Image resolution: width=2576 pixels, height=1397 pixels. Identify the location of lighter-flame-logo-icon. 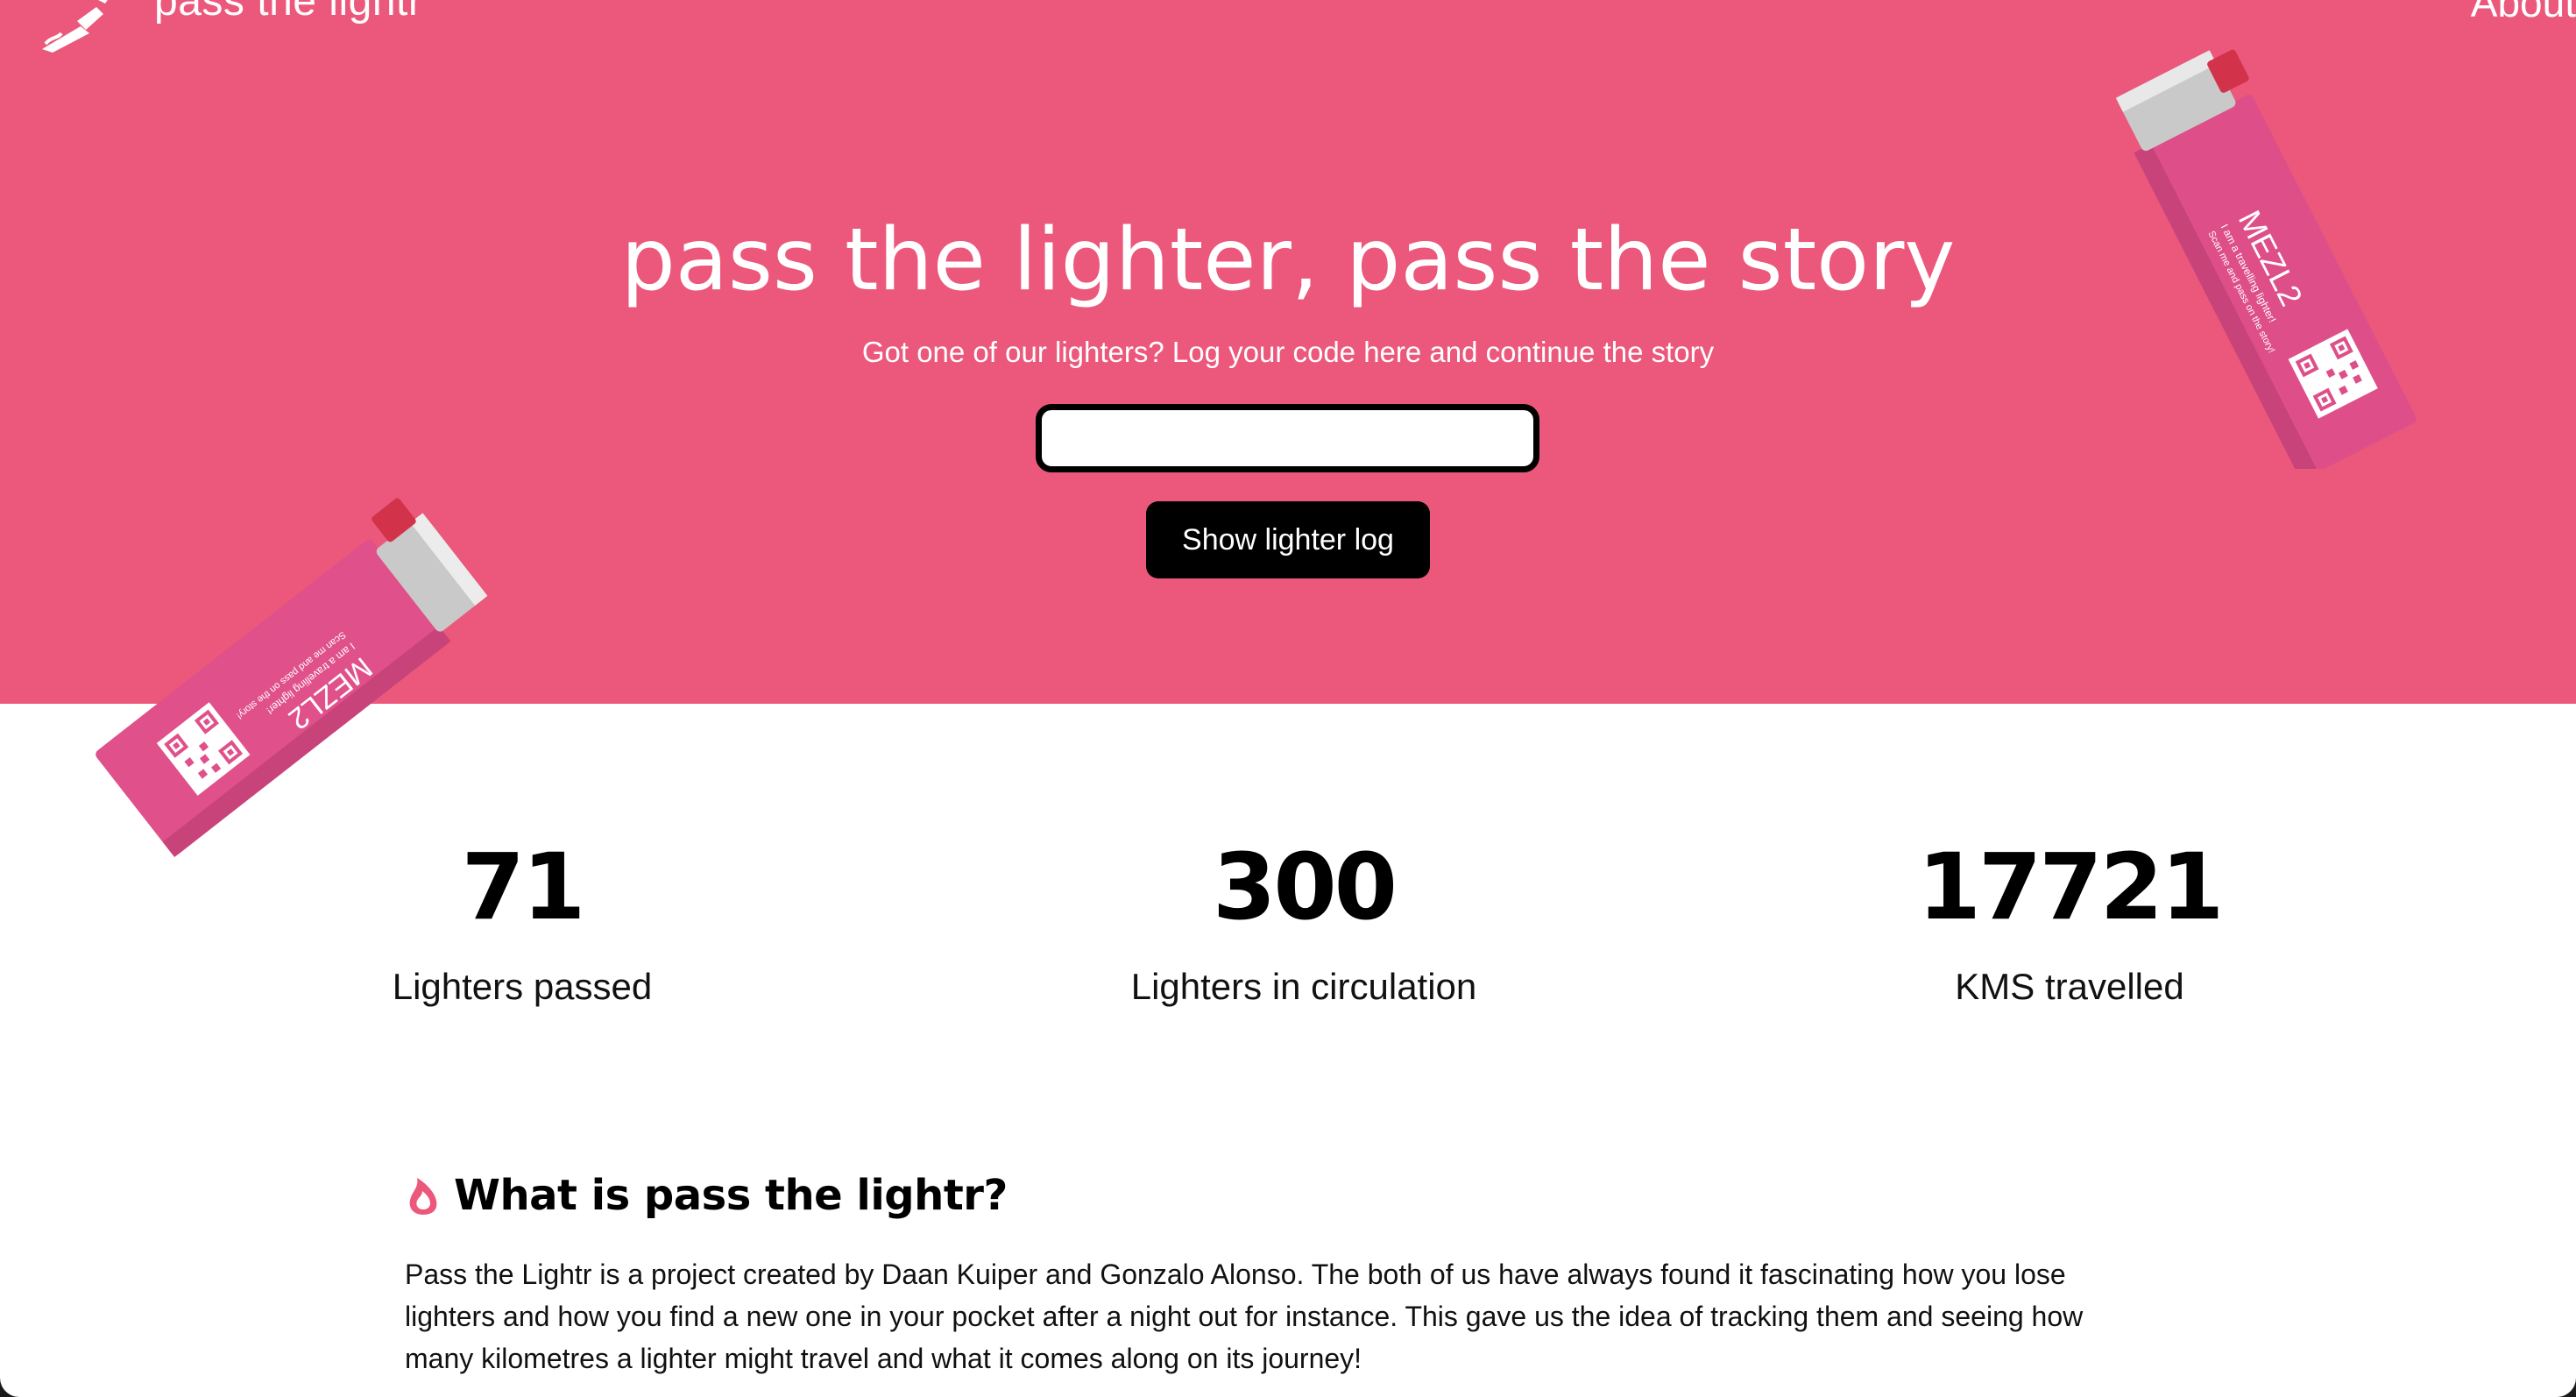
(79, 27).